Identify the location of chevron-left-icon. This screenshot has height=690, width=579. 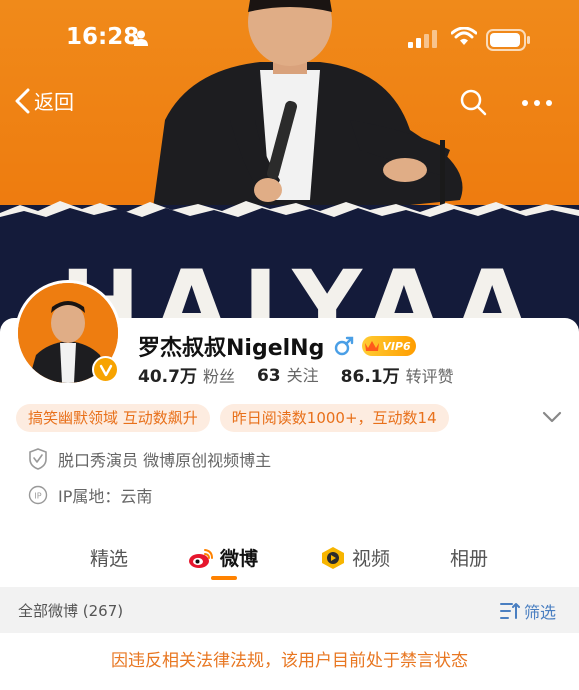
(22, 100).